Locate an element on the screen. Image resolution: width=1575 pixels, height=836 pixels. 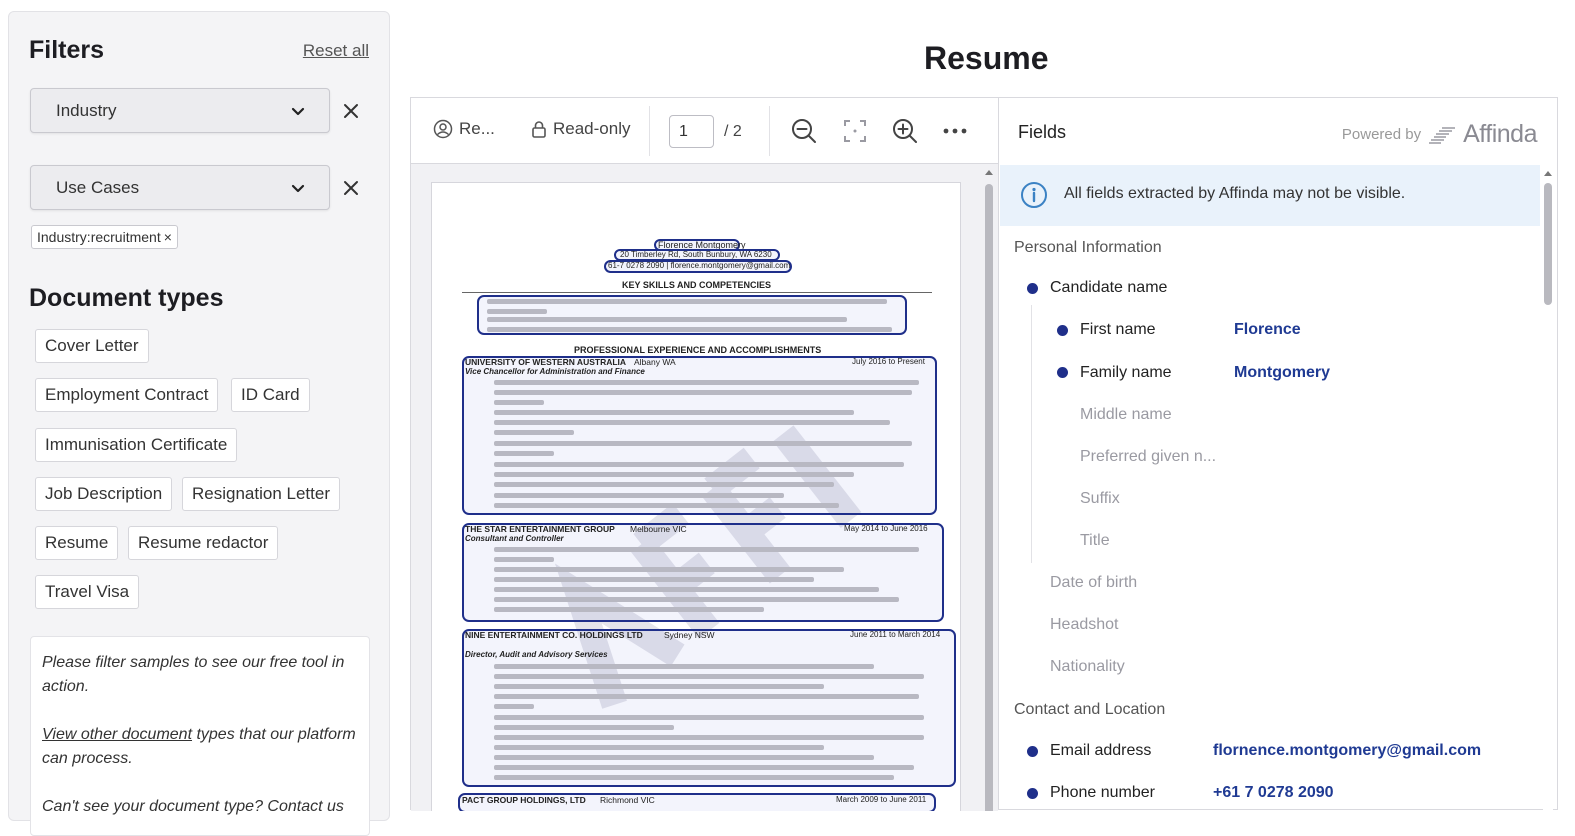
affinda-logo-icon is located at coordinates (1442, 135).